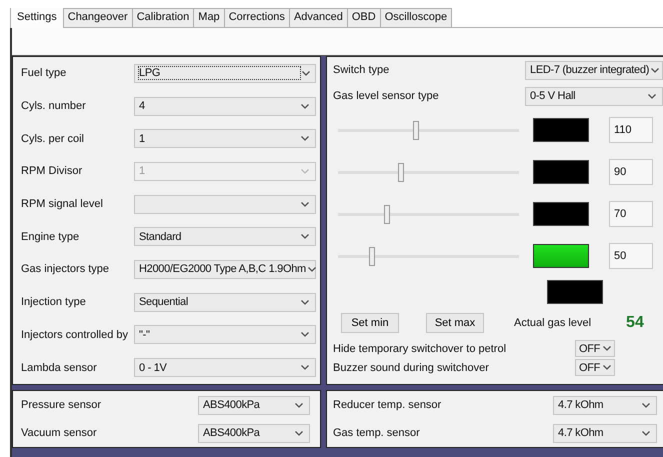 The image size is (663, 457). What do you see at coordinates (59, 433) in the screenshot?
I see `field-label: Vacuum sensor` at bounding box center [59, 433].